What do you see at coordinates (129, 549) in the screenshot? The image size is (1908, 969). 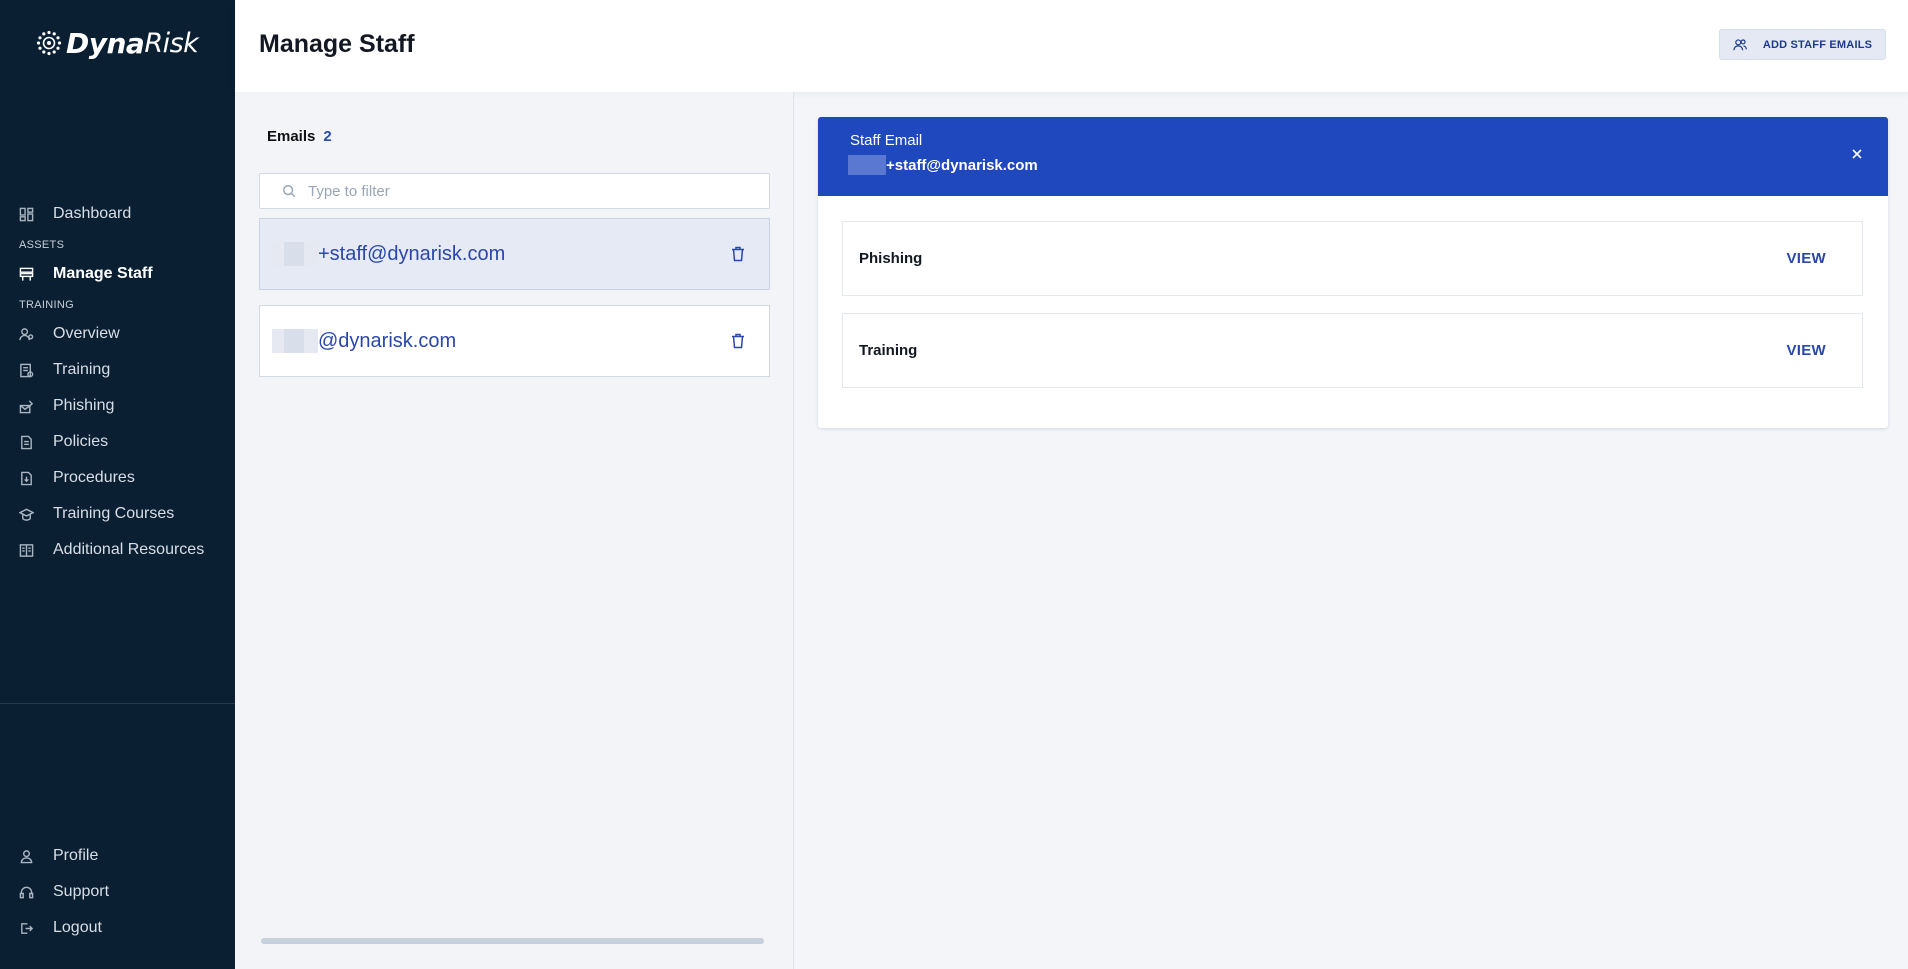 I see `sidebar-item-label: Additional Resources` at bounding box center [129, 549].